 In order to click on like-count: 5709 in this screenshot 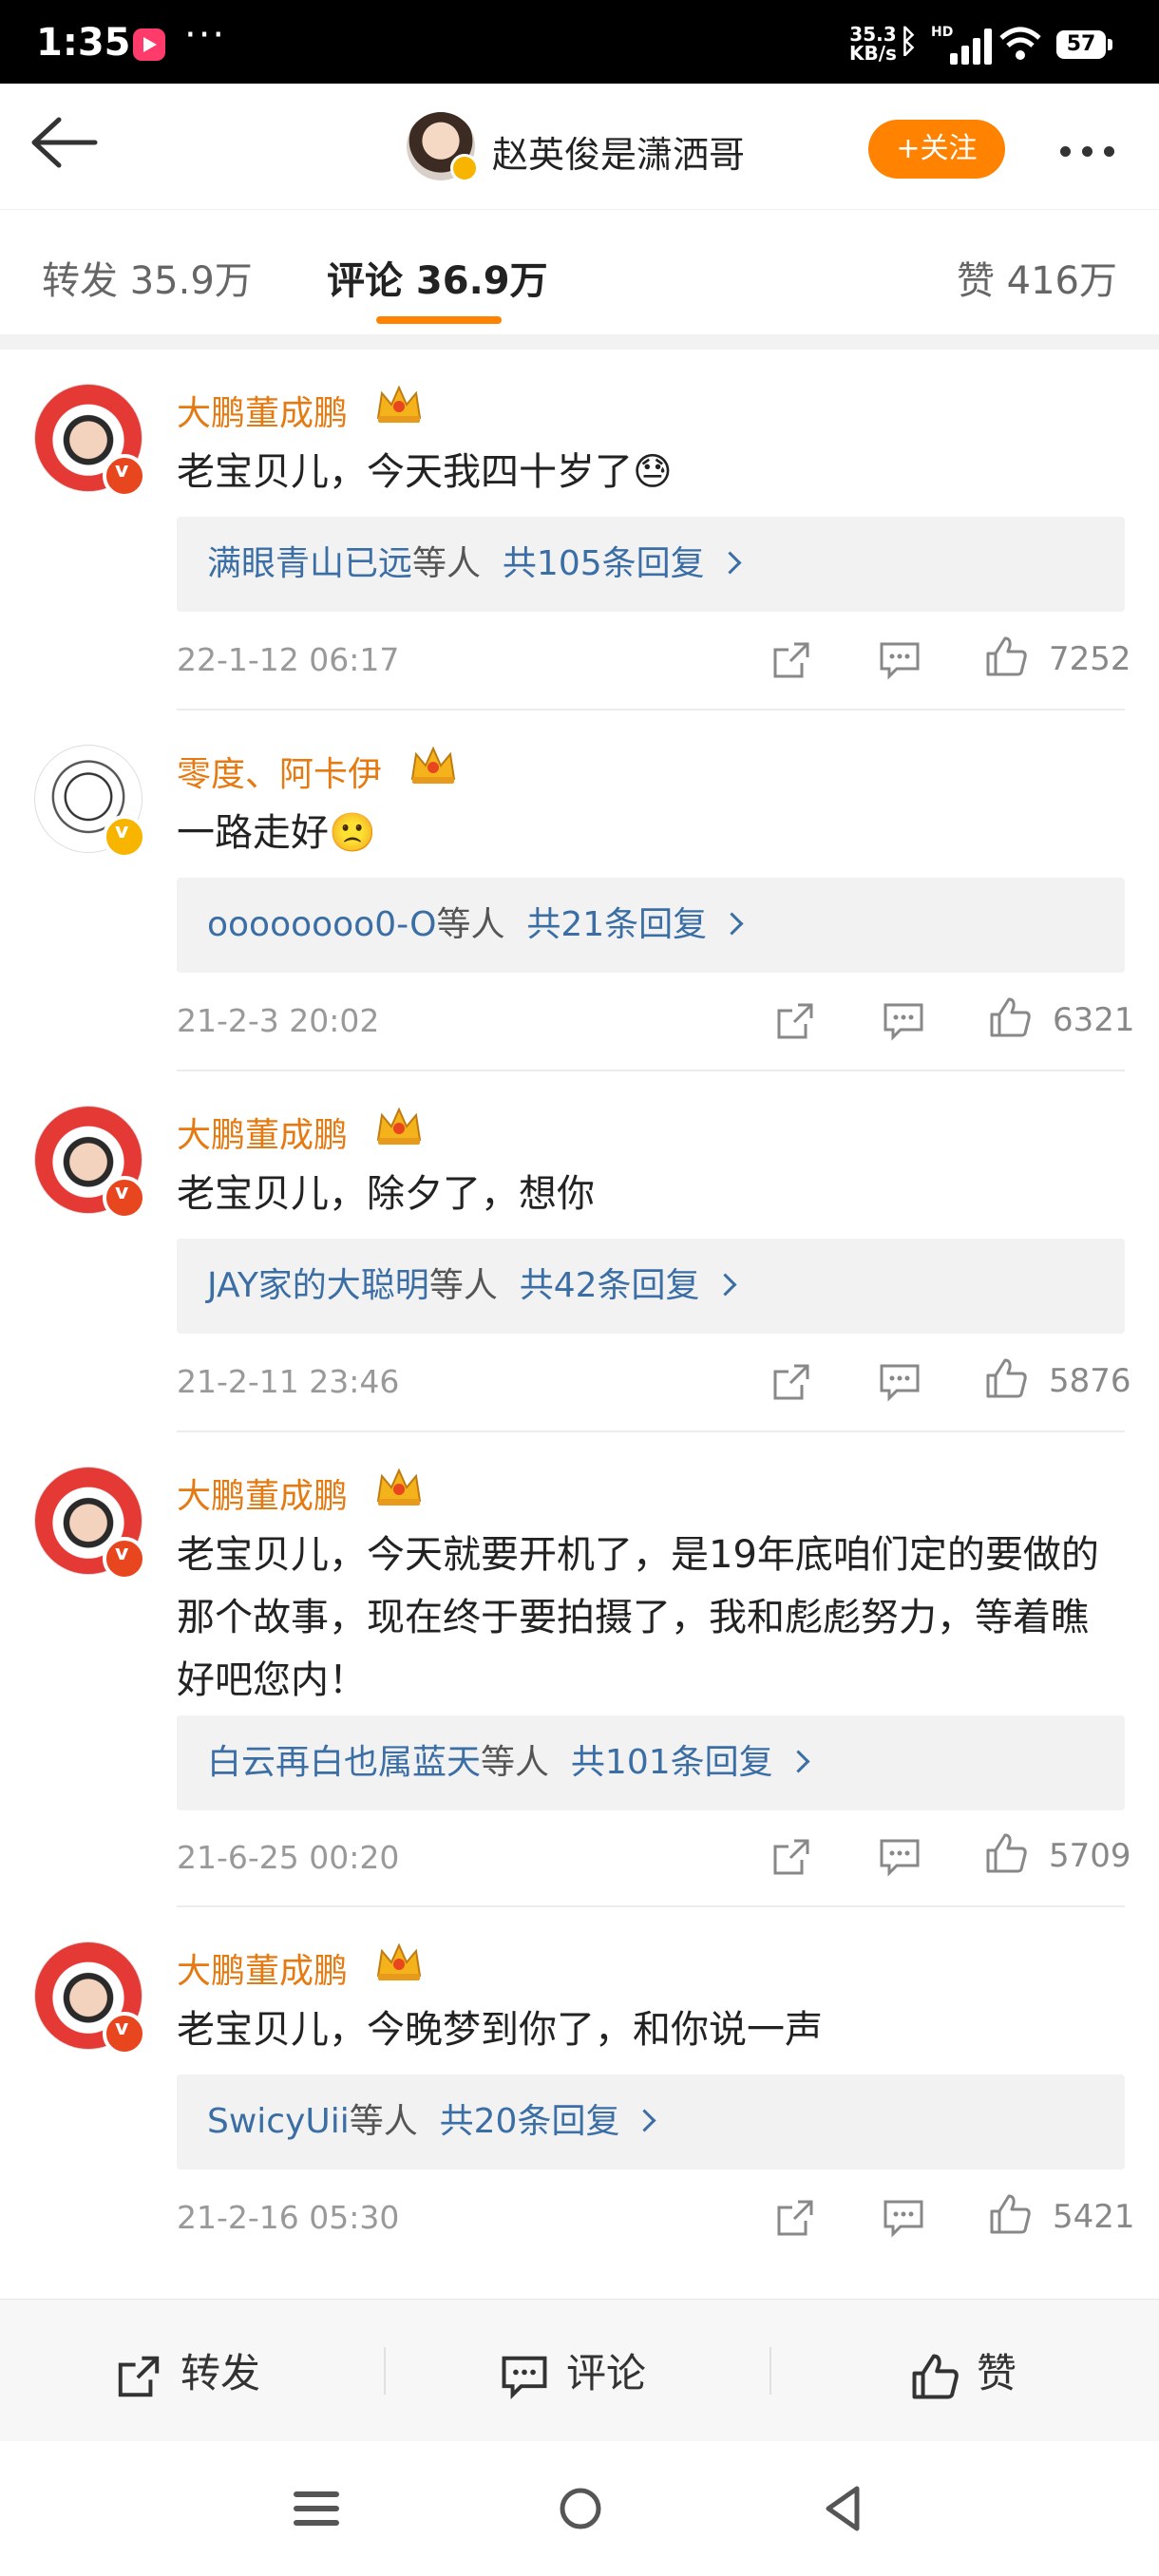, I will do `click(1090, 1856)`.